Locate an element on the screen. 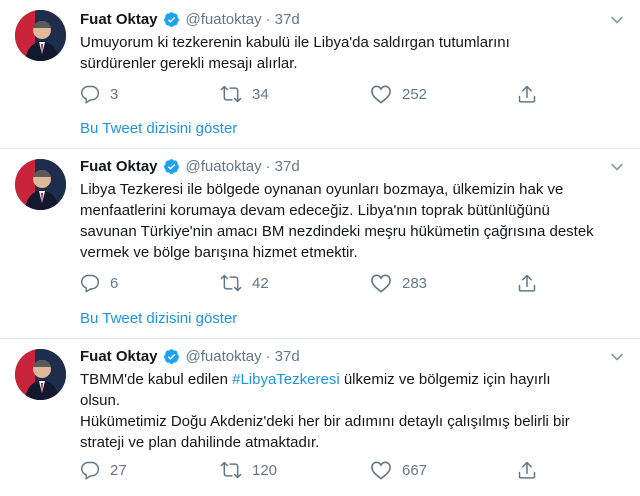 Image resolution: width=640 pixels, height=496 pixels. tweet-text-line: sürdürenler gerekli mesajı alırlar. is located at coordinates (189, 63).